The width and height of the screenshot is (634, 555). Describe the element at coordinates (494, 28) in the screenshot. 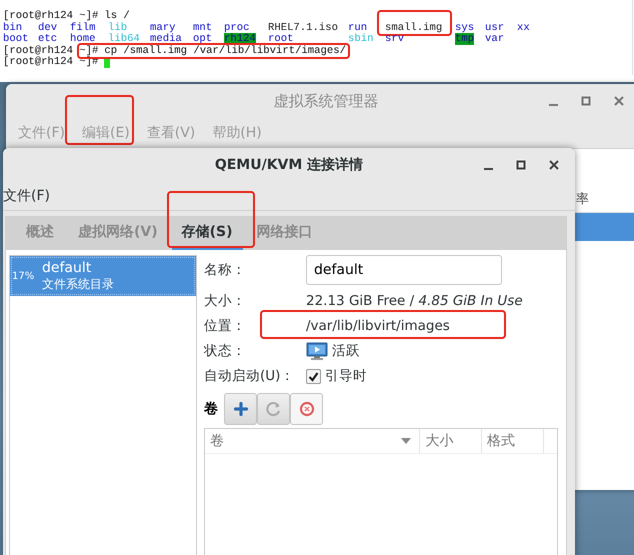

I see `file-name: usr` at that location.